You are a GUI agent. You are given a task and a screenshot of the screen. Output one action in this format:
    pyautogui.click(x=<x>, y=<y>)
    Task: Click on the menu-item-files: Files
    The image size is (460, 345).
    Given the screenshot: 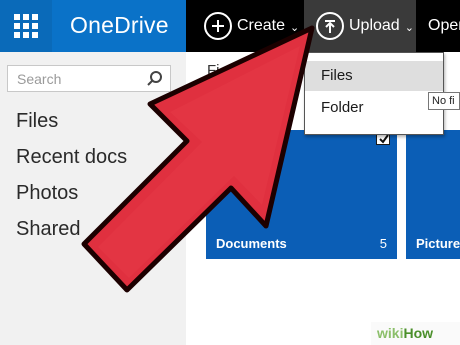 What is the action you would take?
    pyautogui.click(x=374, y=76)
    